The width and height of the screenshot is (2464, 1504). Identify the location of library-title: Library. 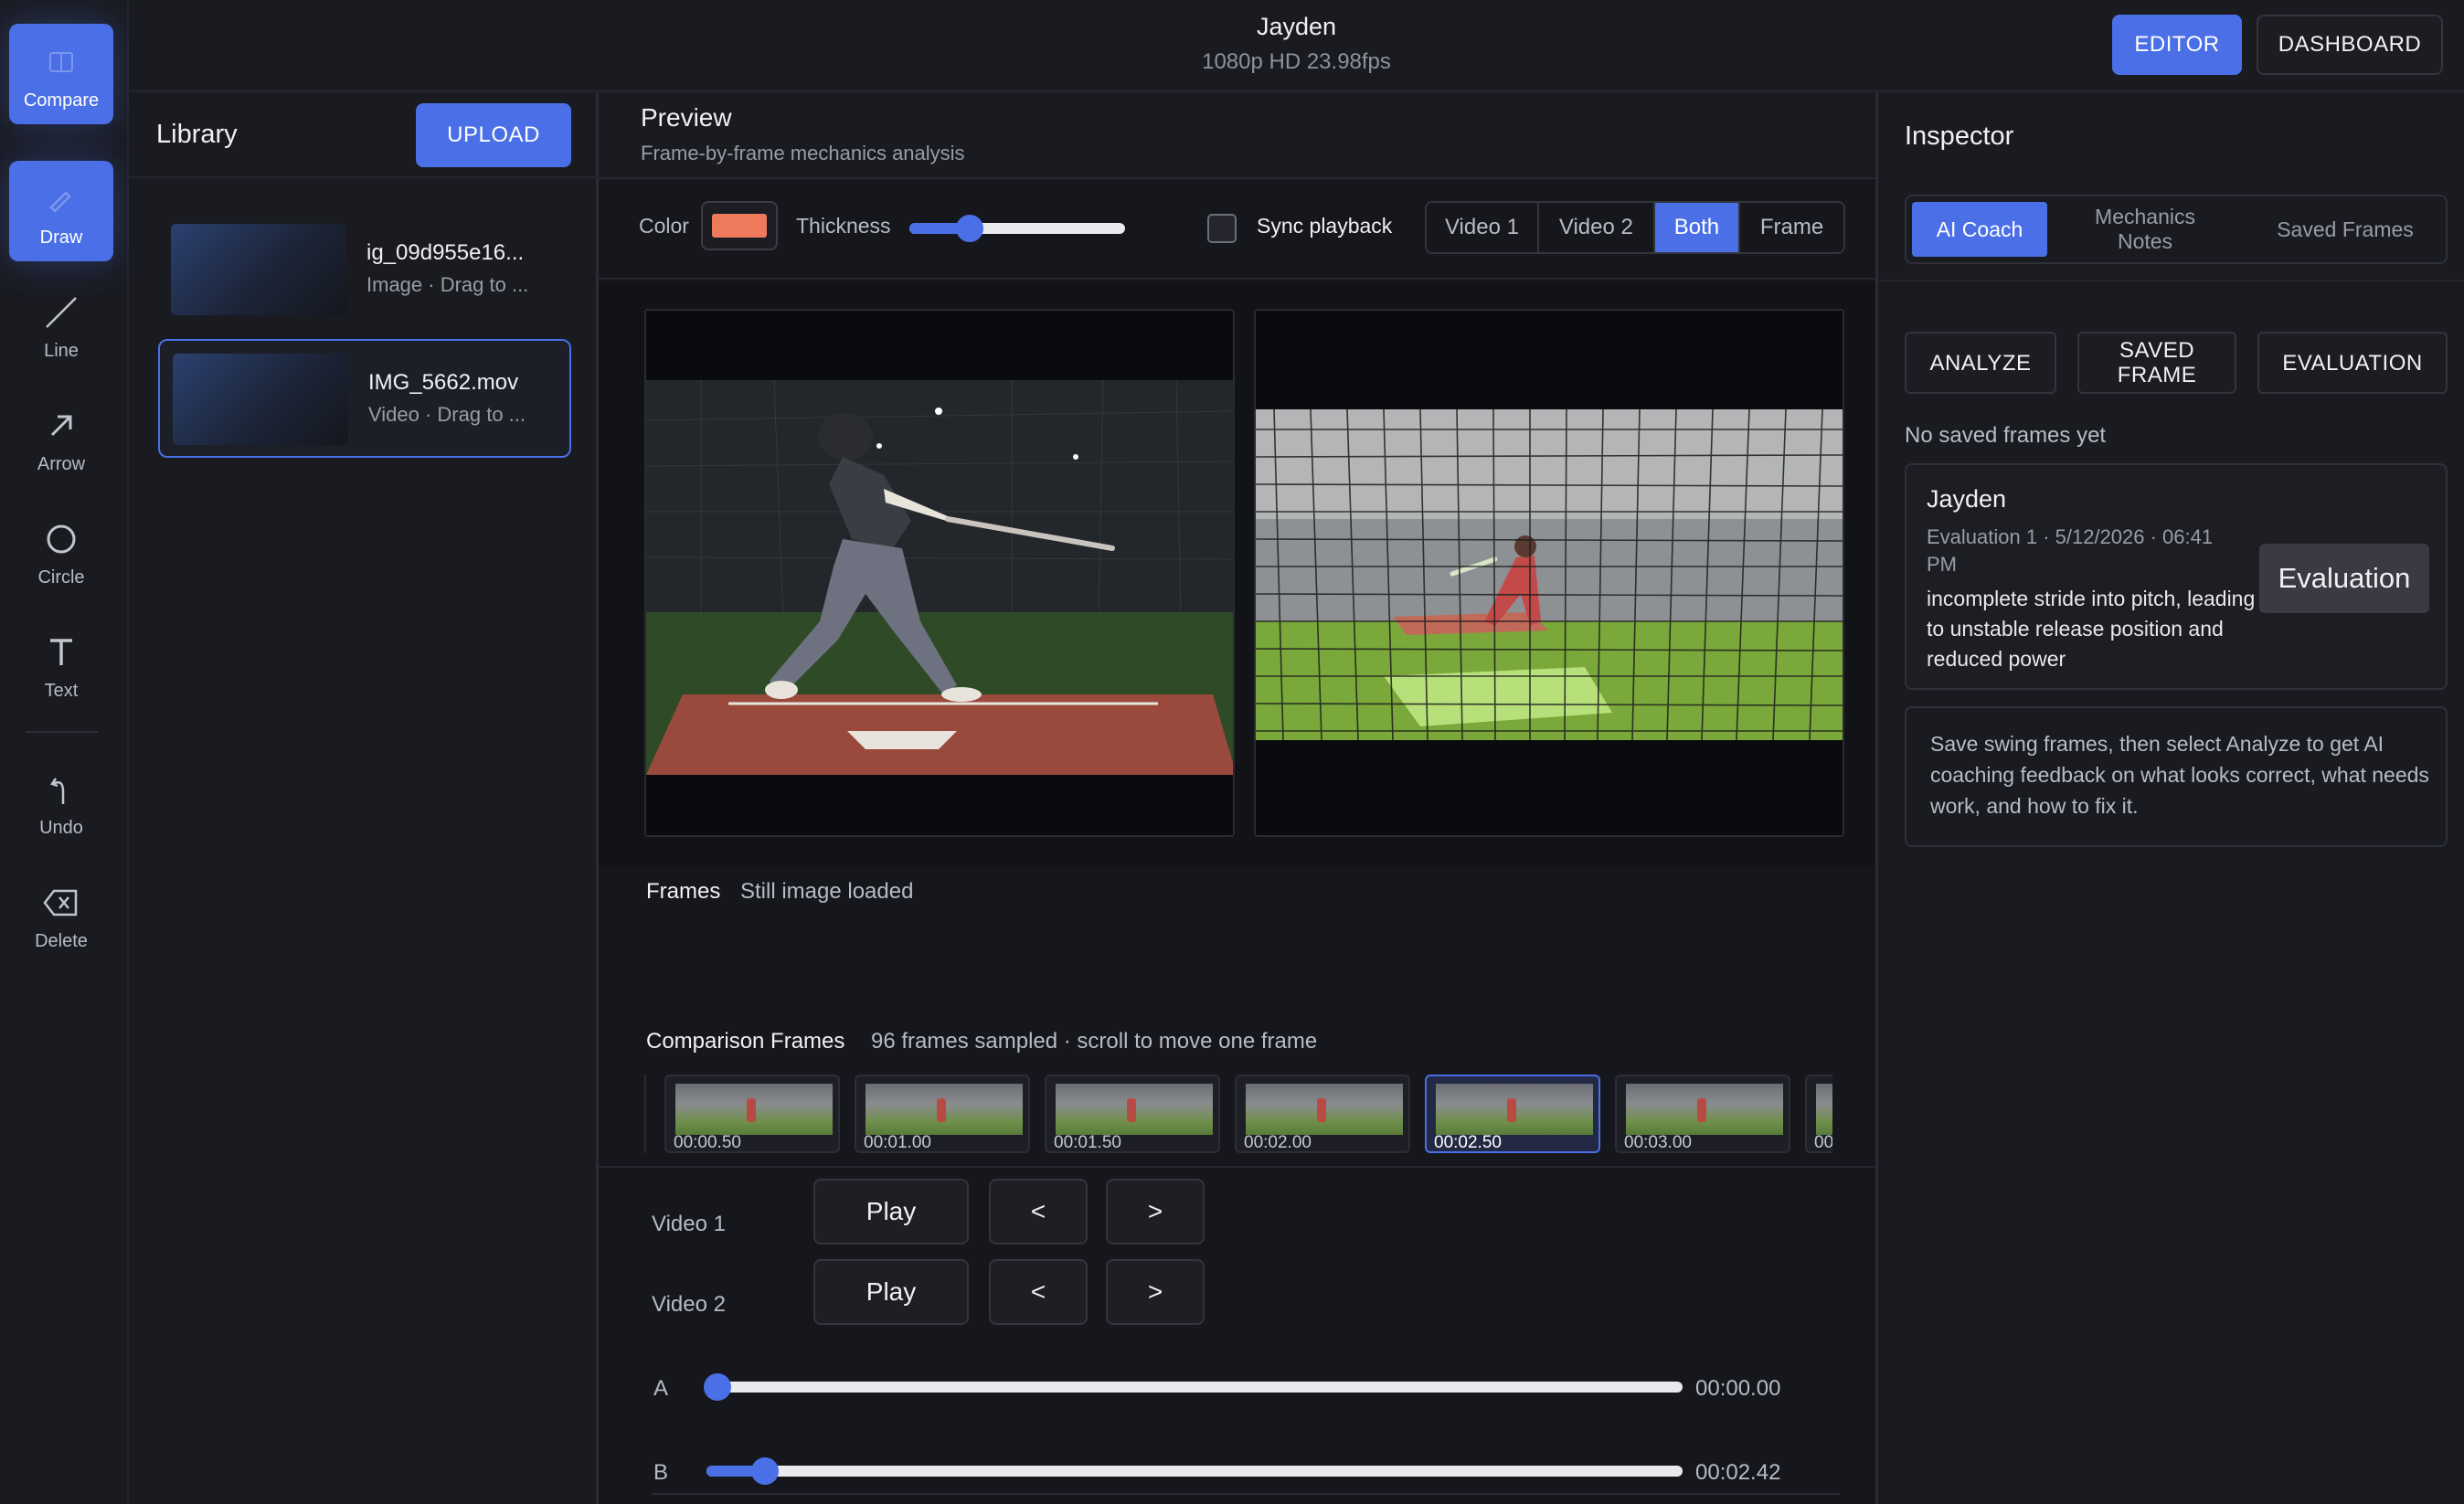
(197, 134).